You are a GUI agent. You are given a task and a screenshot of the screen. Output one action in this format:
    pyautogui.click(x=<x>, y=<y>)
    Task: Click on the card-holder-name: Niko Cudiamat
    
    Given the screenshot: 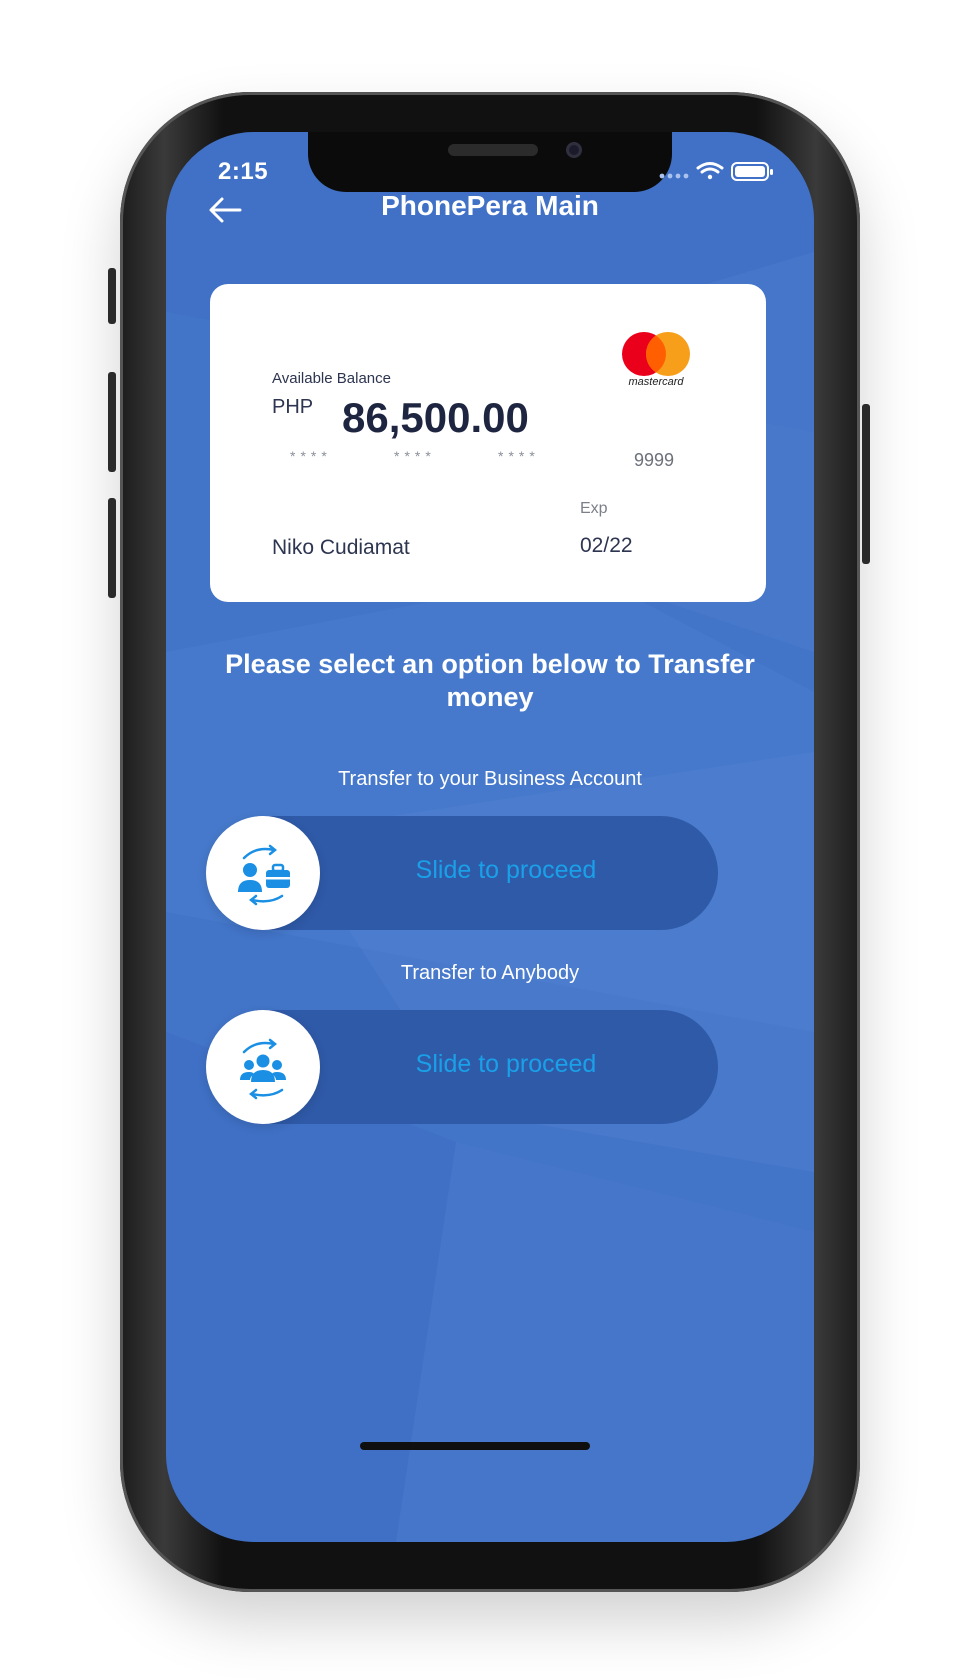 What is the action you would take?
    pyautogui.click(x=341, y=547)
    